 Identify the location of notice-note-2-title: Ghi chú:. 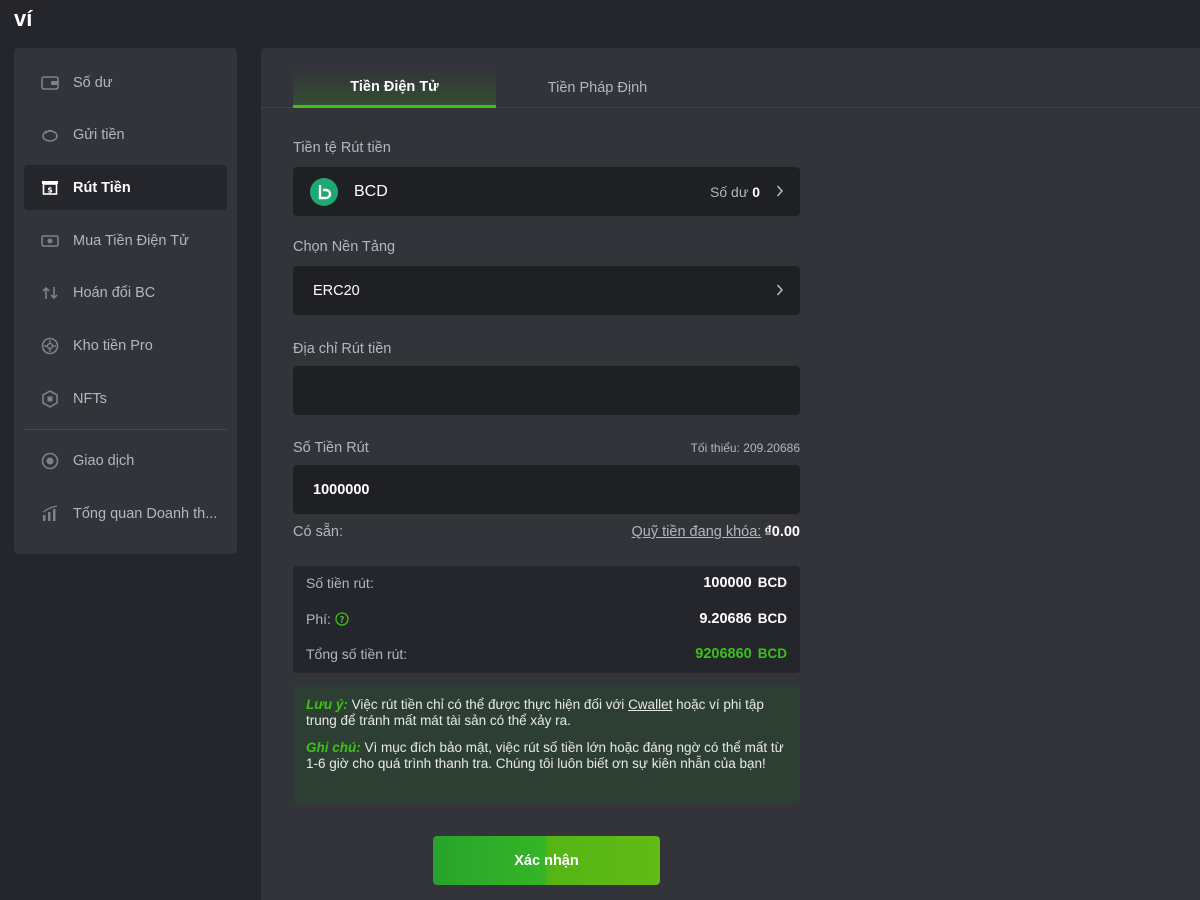
(333, 747).